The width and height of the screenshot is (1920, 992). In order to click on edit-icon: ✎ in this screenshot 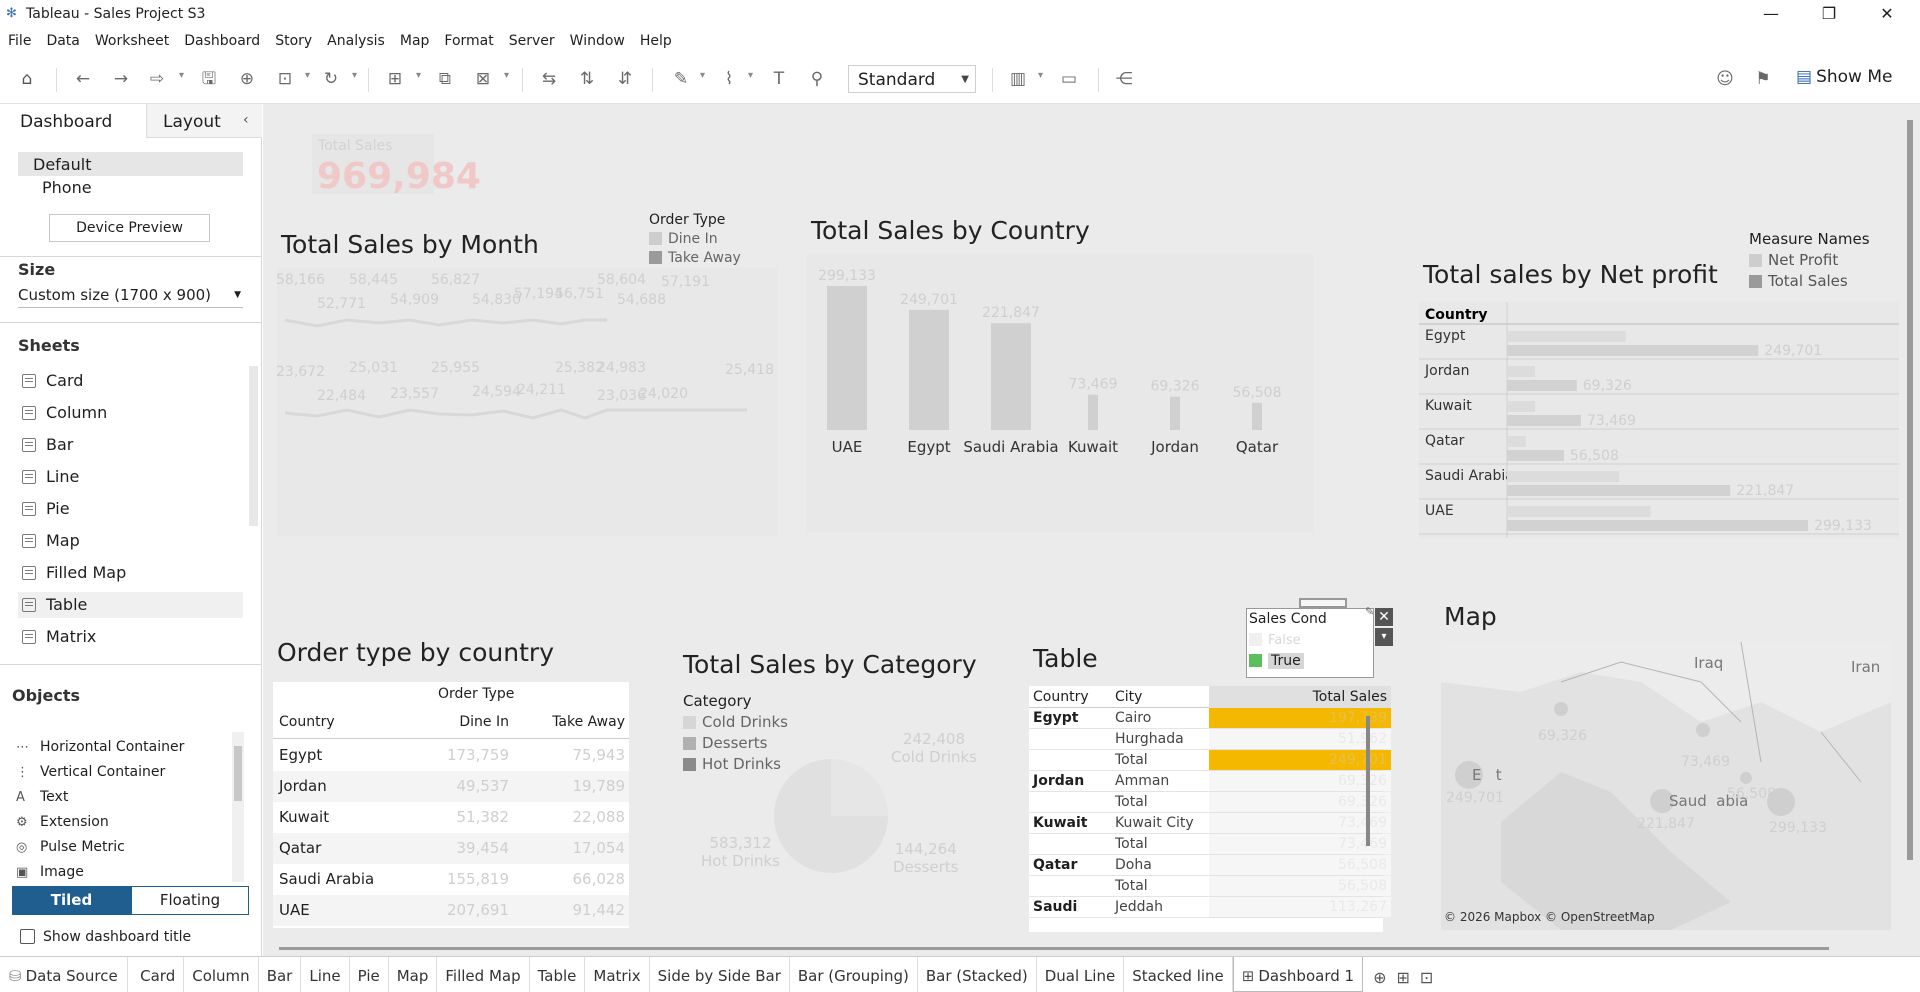, I will do `click(1369, 611)`.